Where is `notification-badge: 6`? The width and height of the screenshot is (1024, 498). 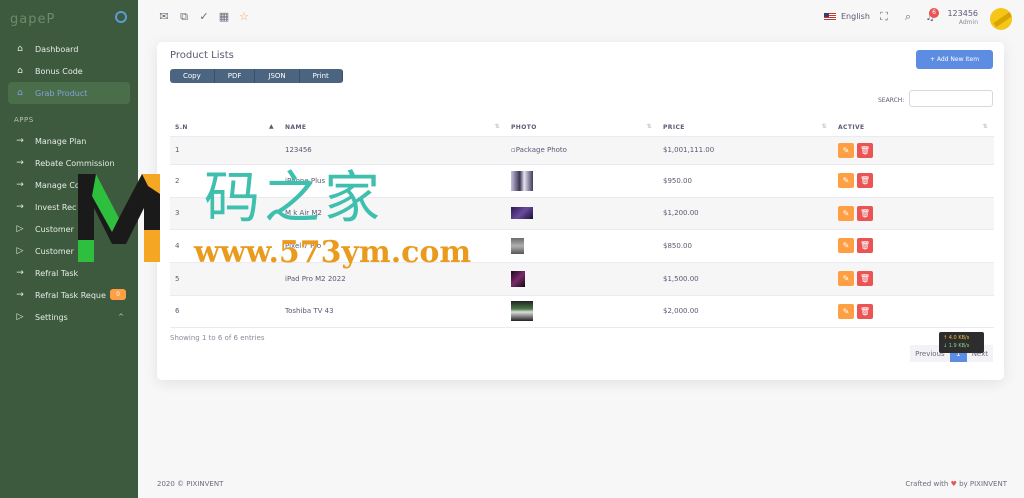 notification-badge: 6 is located at coordinates (934, 13).